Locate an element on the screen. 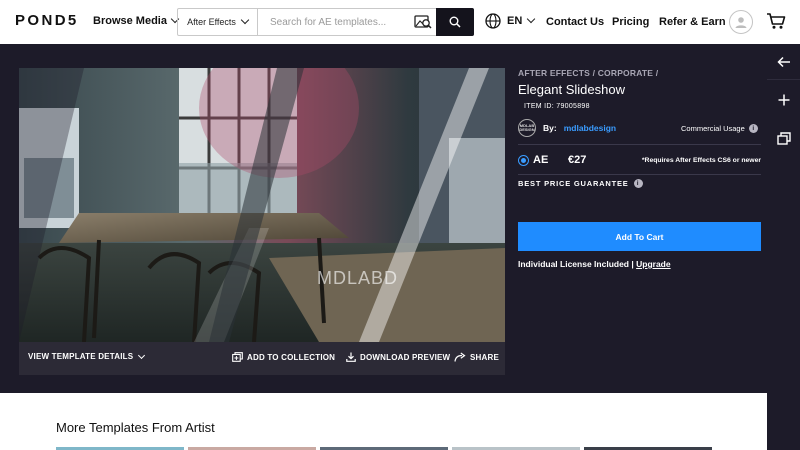 Image resolution: width=800 pixels, height=450 pixels. browse-media-label: Browse Media is located at coordinates (130, 21).